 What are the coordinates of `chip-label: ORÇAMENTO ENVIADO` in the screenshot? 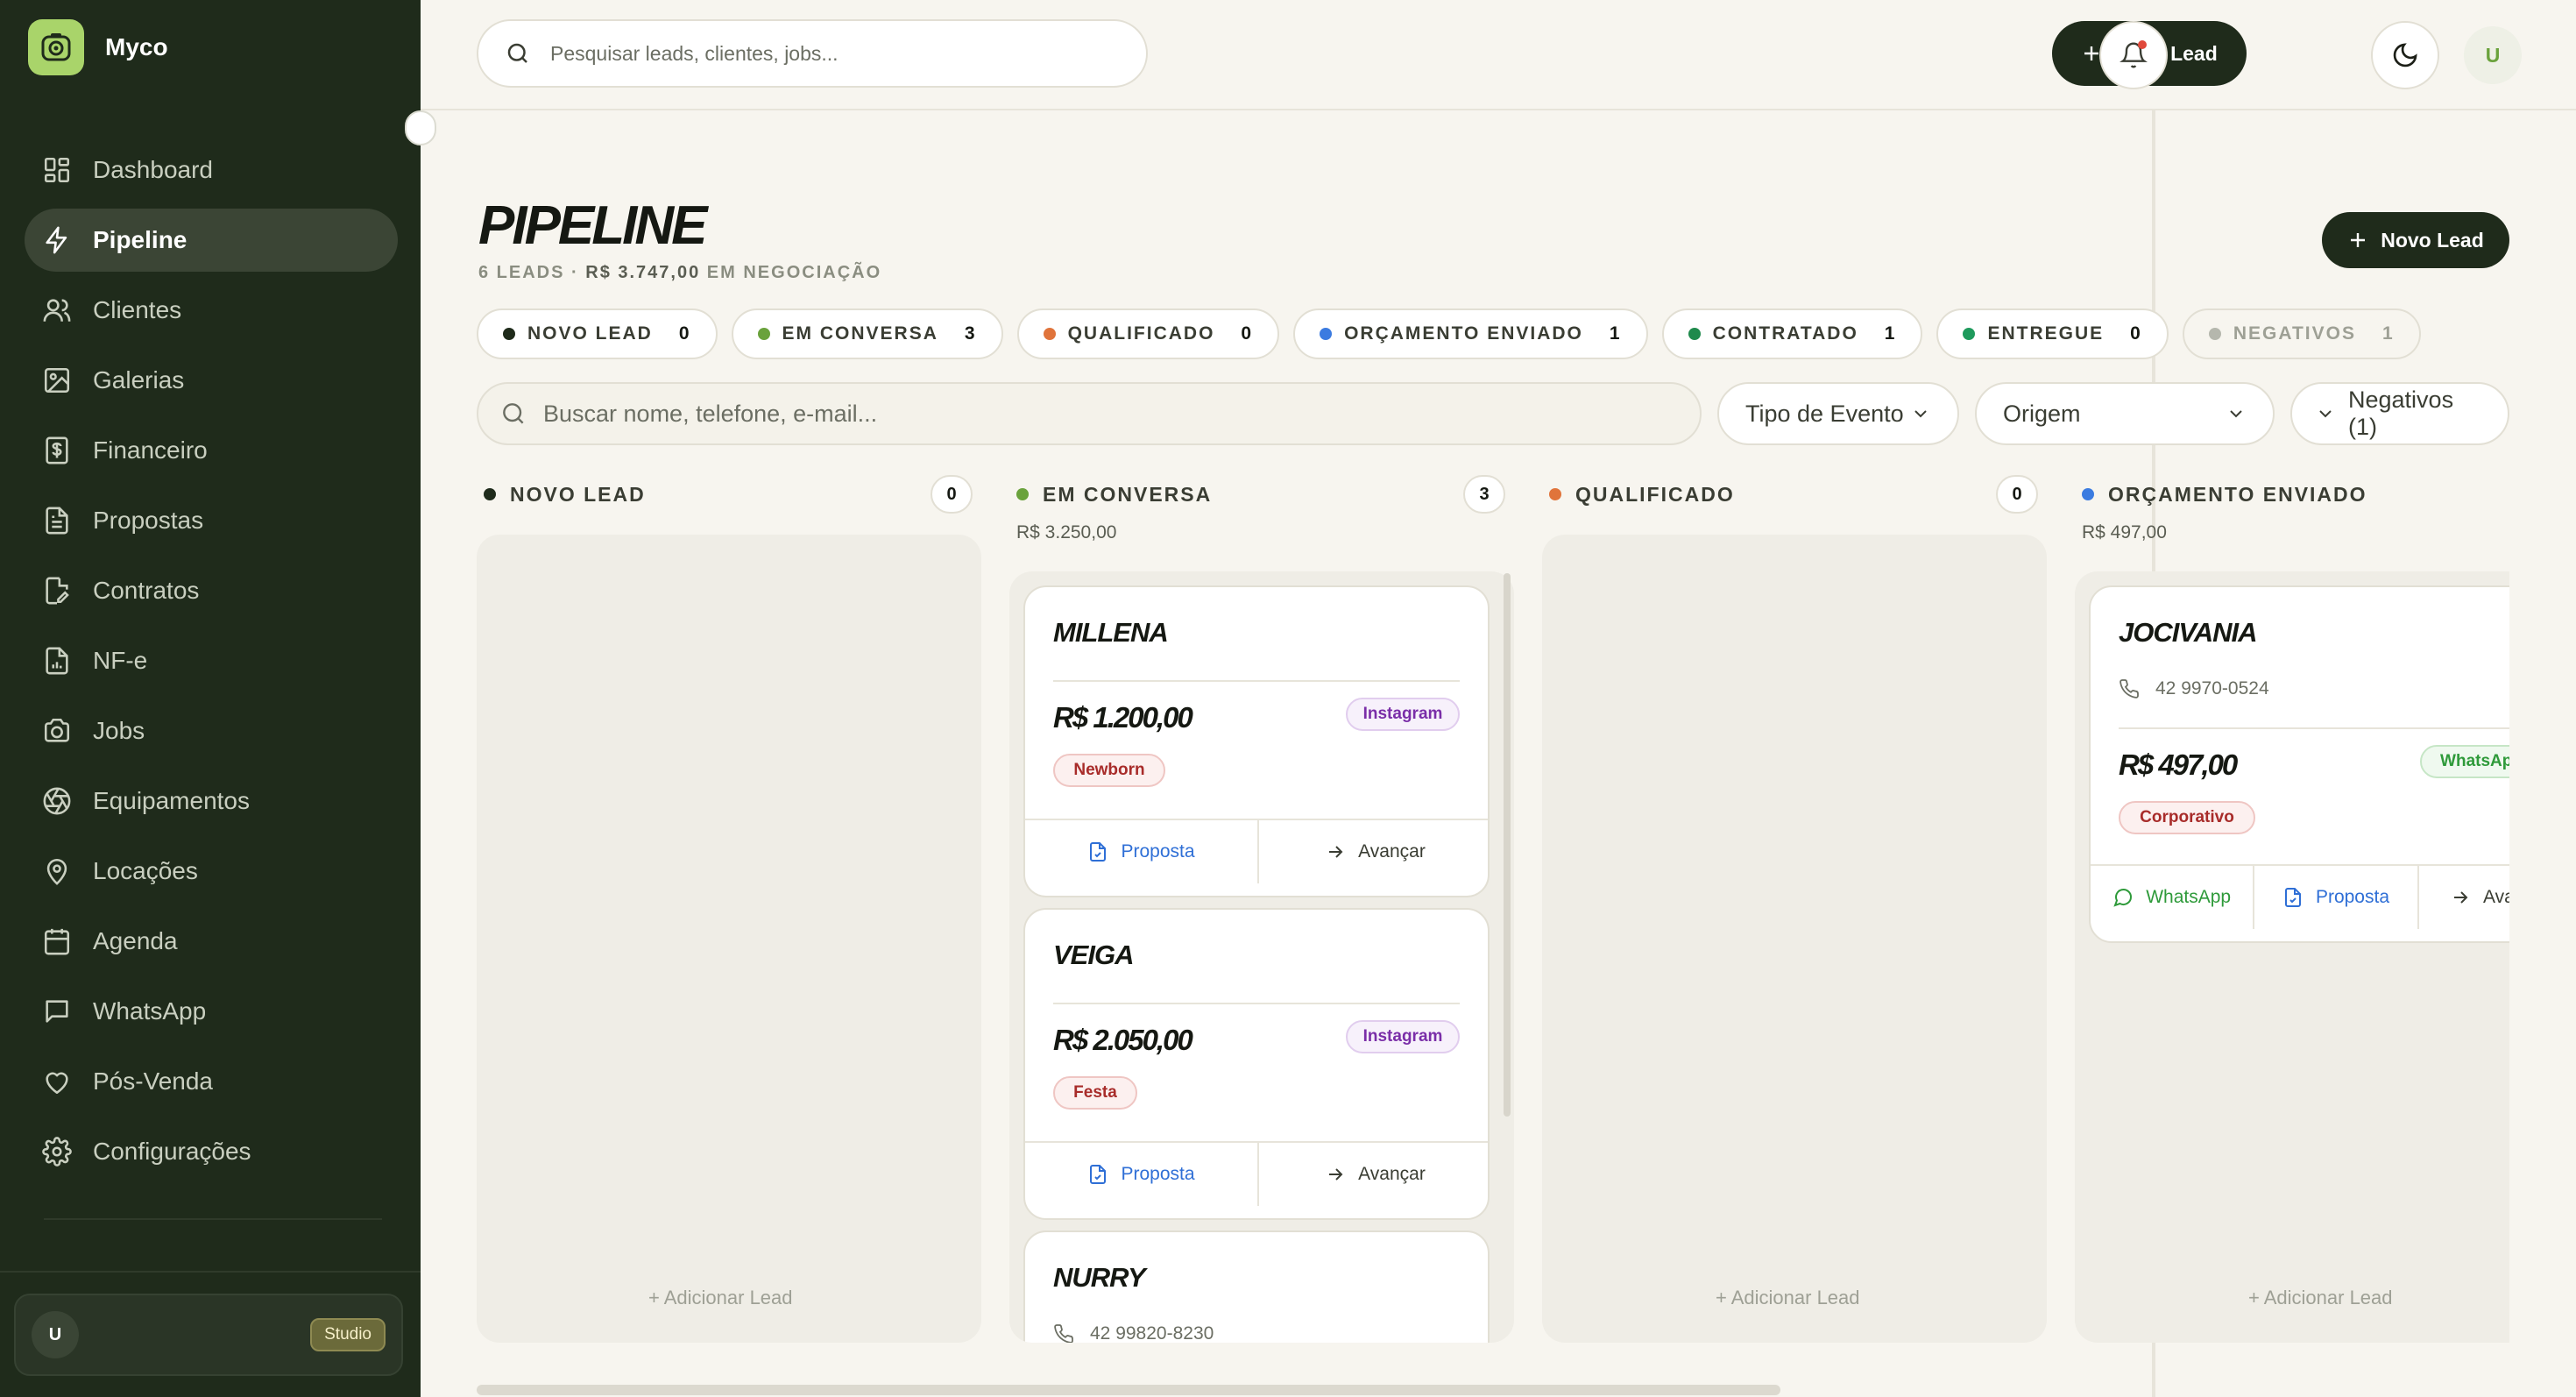 It's located at (1463, 334).